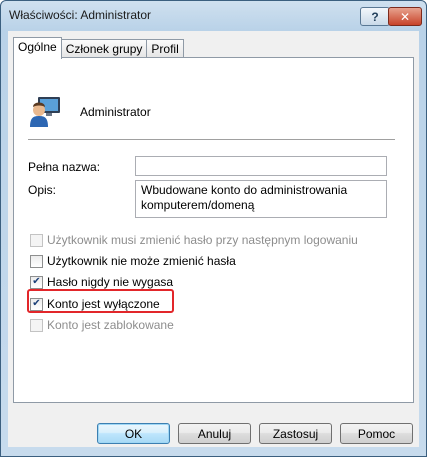 This screenshot has height=457, width=427. I want to click on checkbox-label: Konto jest zablokowane, so click(110, 325).